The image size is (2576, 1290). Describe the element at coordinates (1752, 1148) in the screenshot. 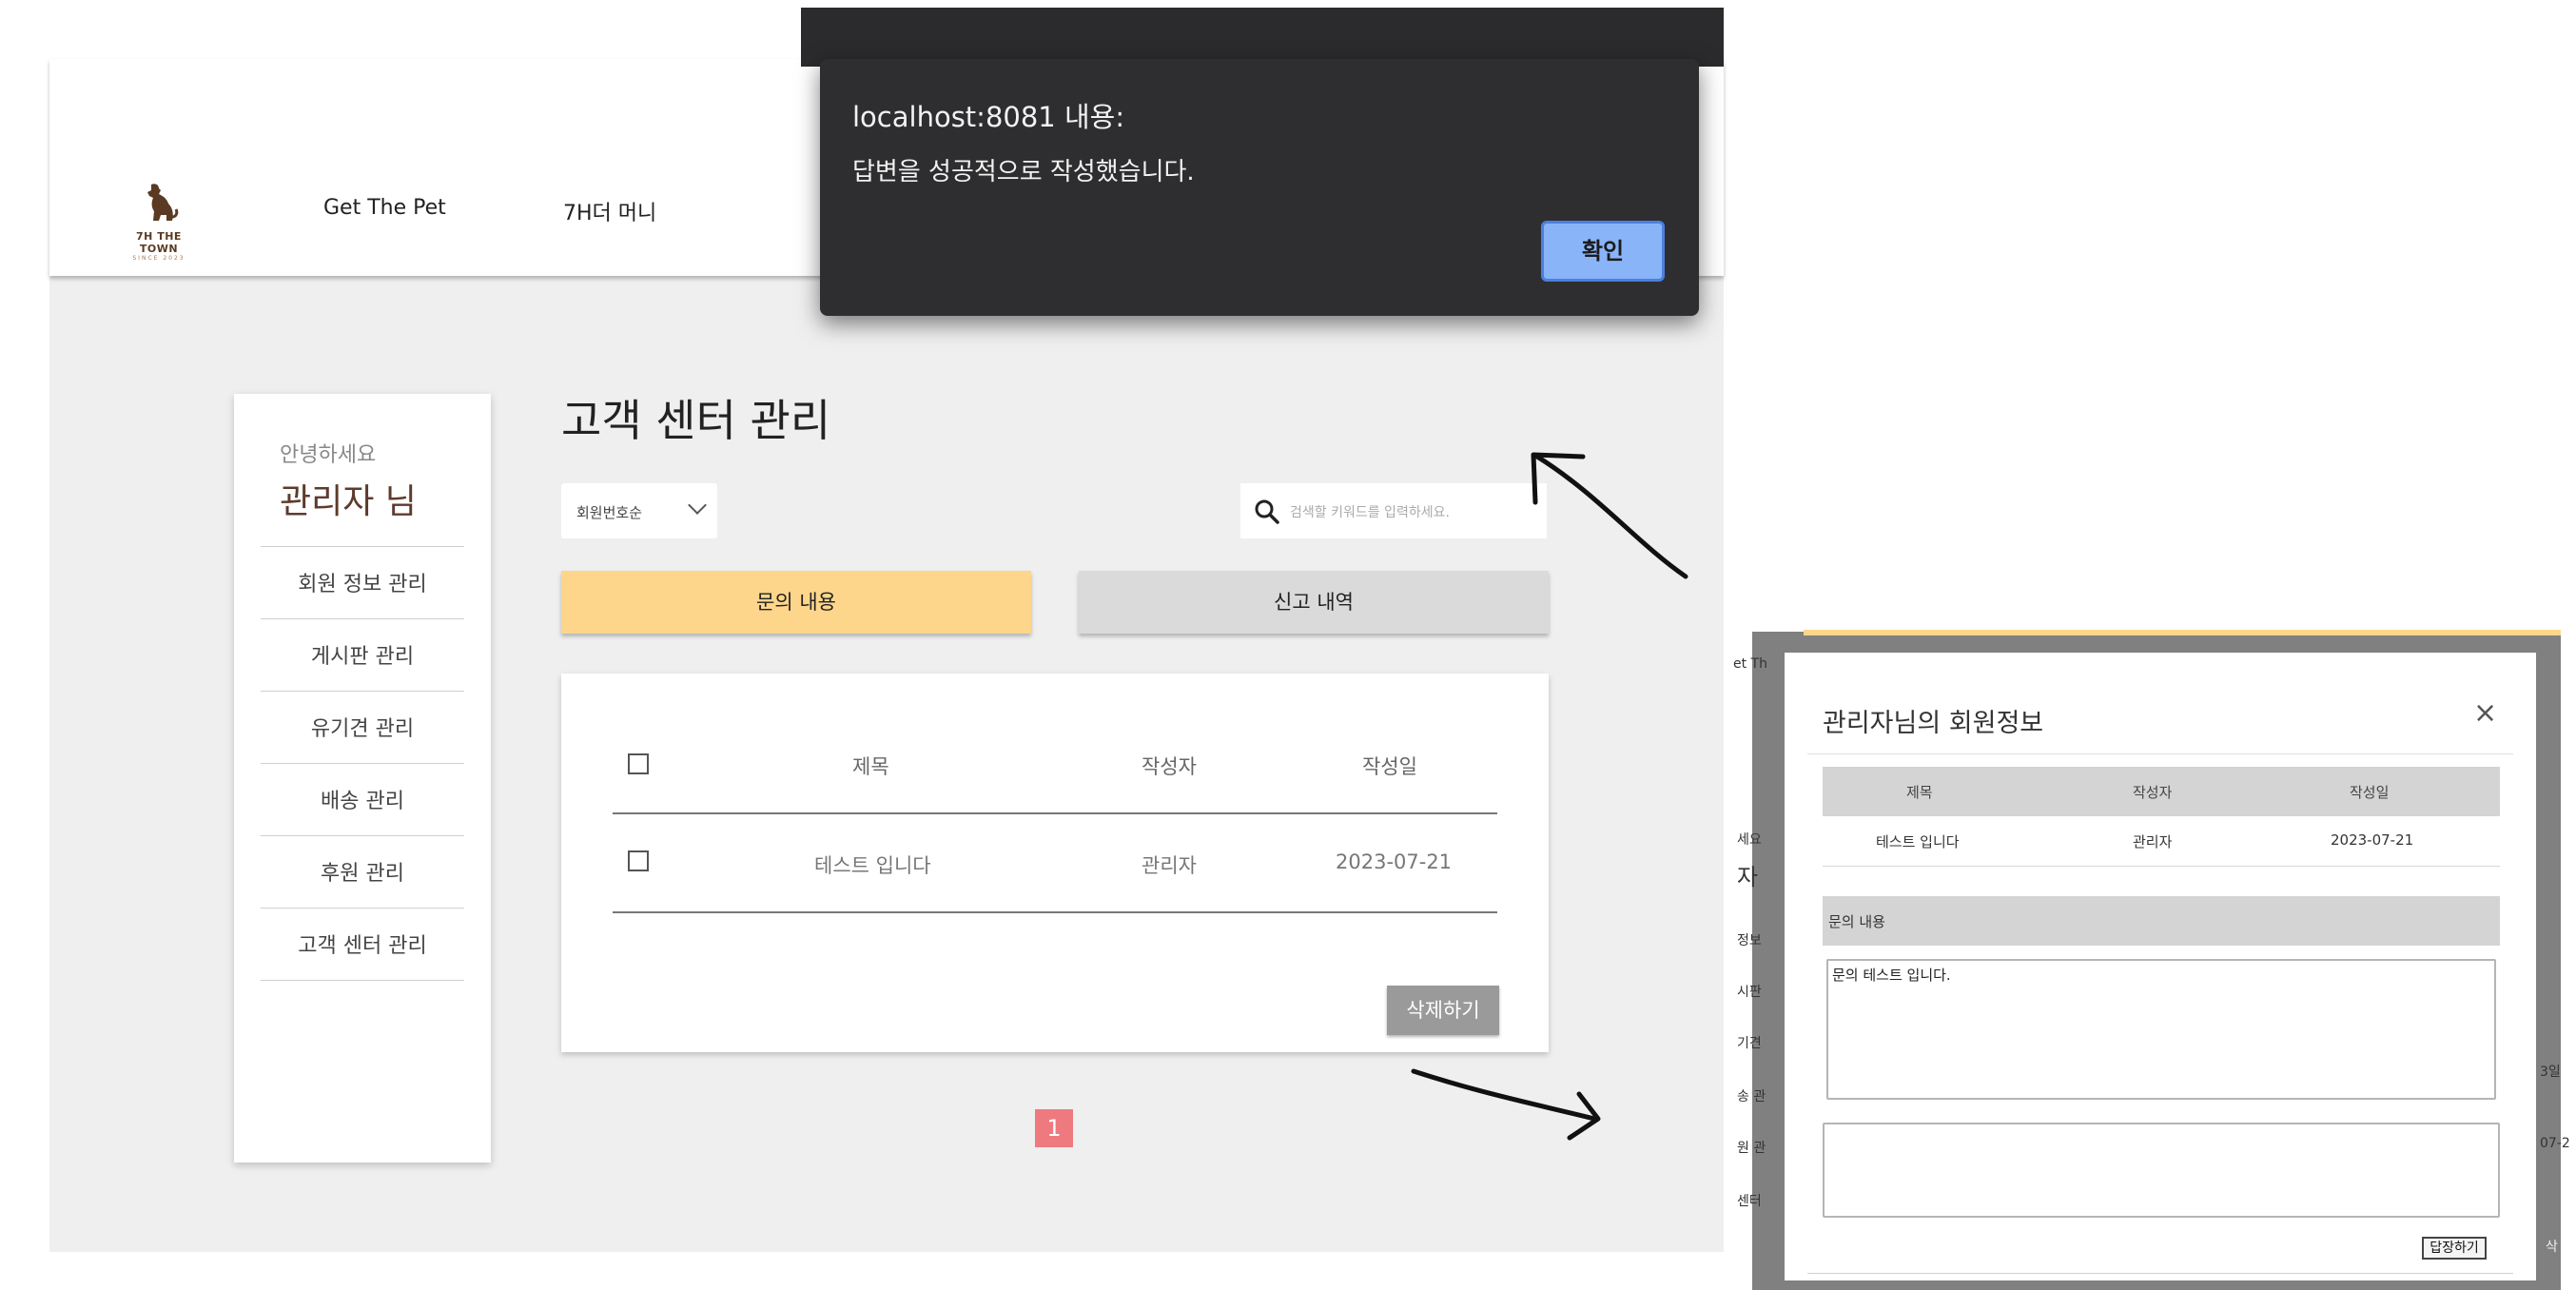

I see `backdrop-text: 원 관` at that location.